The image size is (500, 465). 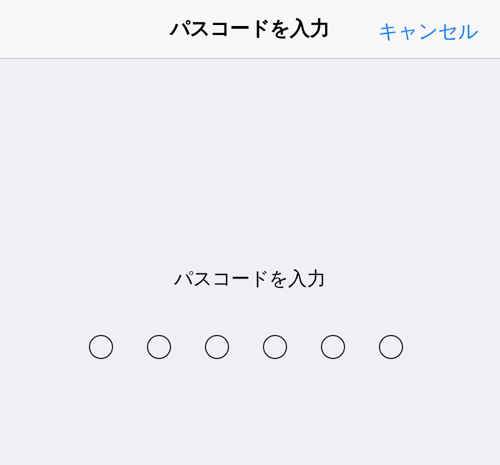 What do you see at coordinates (250, 29) in the screenshot?
I see `nav-title: パスコードを入力` at bounding box center [250, 29].